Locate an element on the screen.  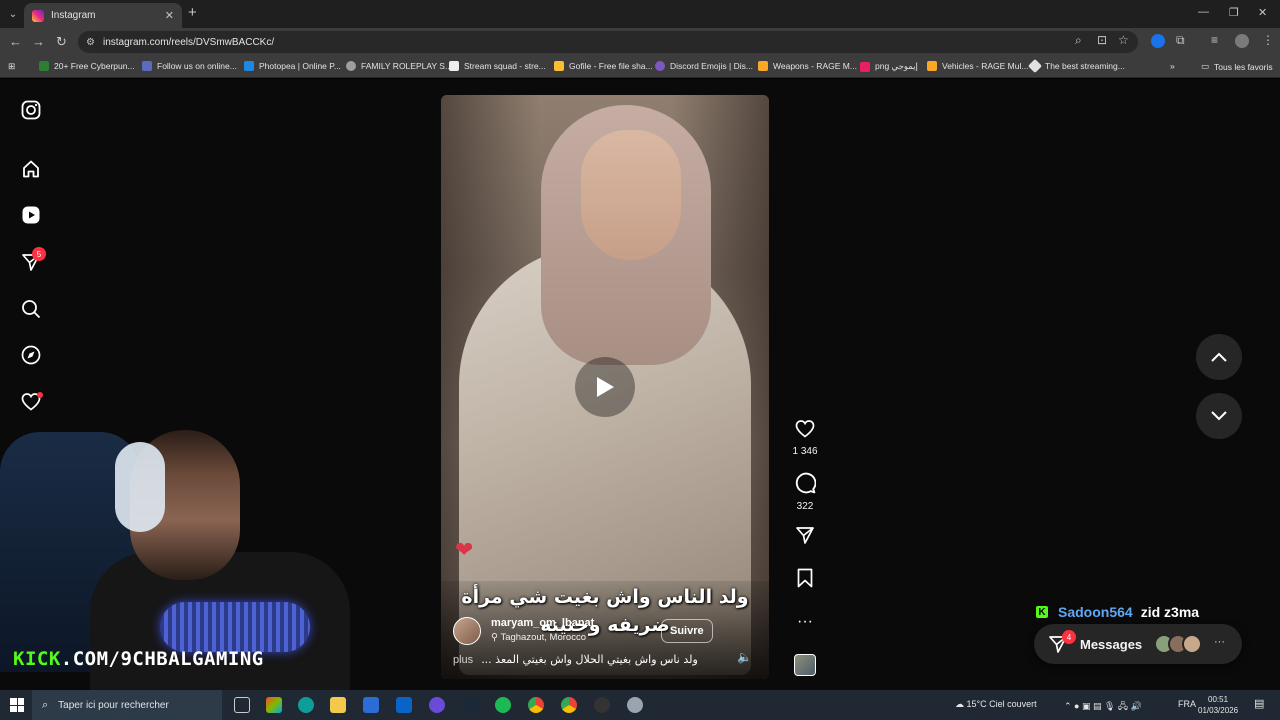
steam-icon is located at coordinates (470, 705).